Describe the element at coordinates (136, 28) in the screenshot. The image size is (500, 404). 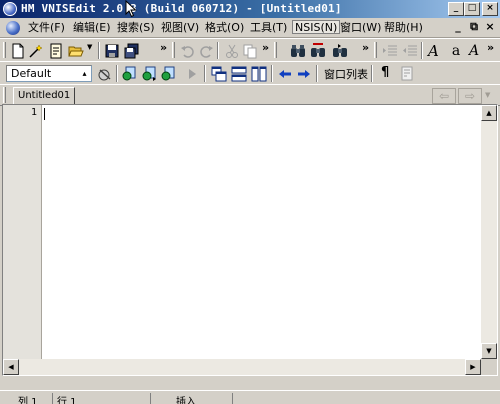
I see `menu-search: 搜索(S)` at that location.